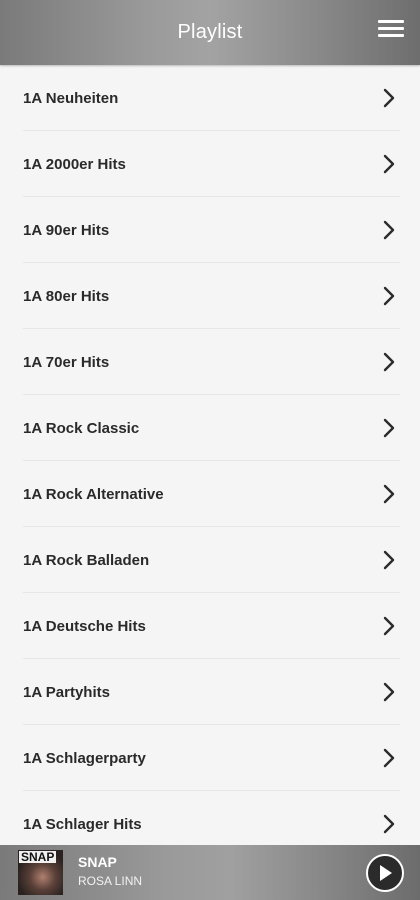  Describe the element at coordinates (84, 626) in the screenshot. I see `playlist-item-label: 1A Deutsche Hits` at that location.